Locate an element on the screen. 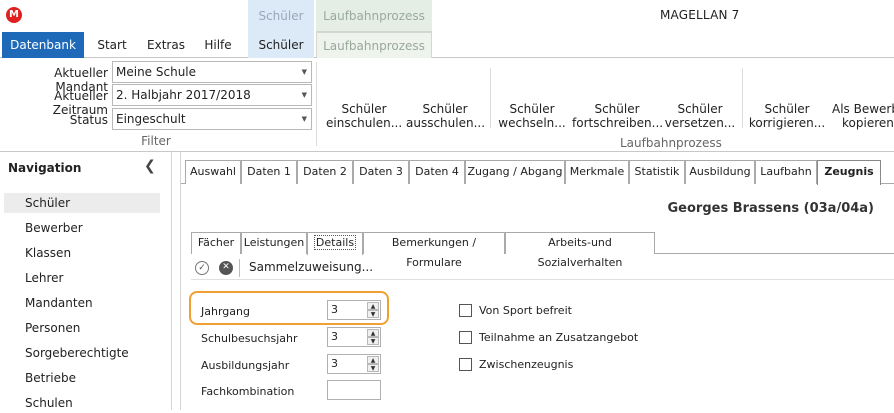 Image resolution: width=894 pixels, height=413 pixels. tab-daten-3: Daten 3 is located at coordinates (381, 172).